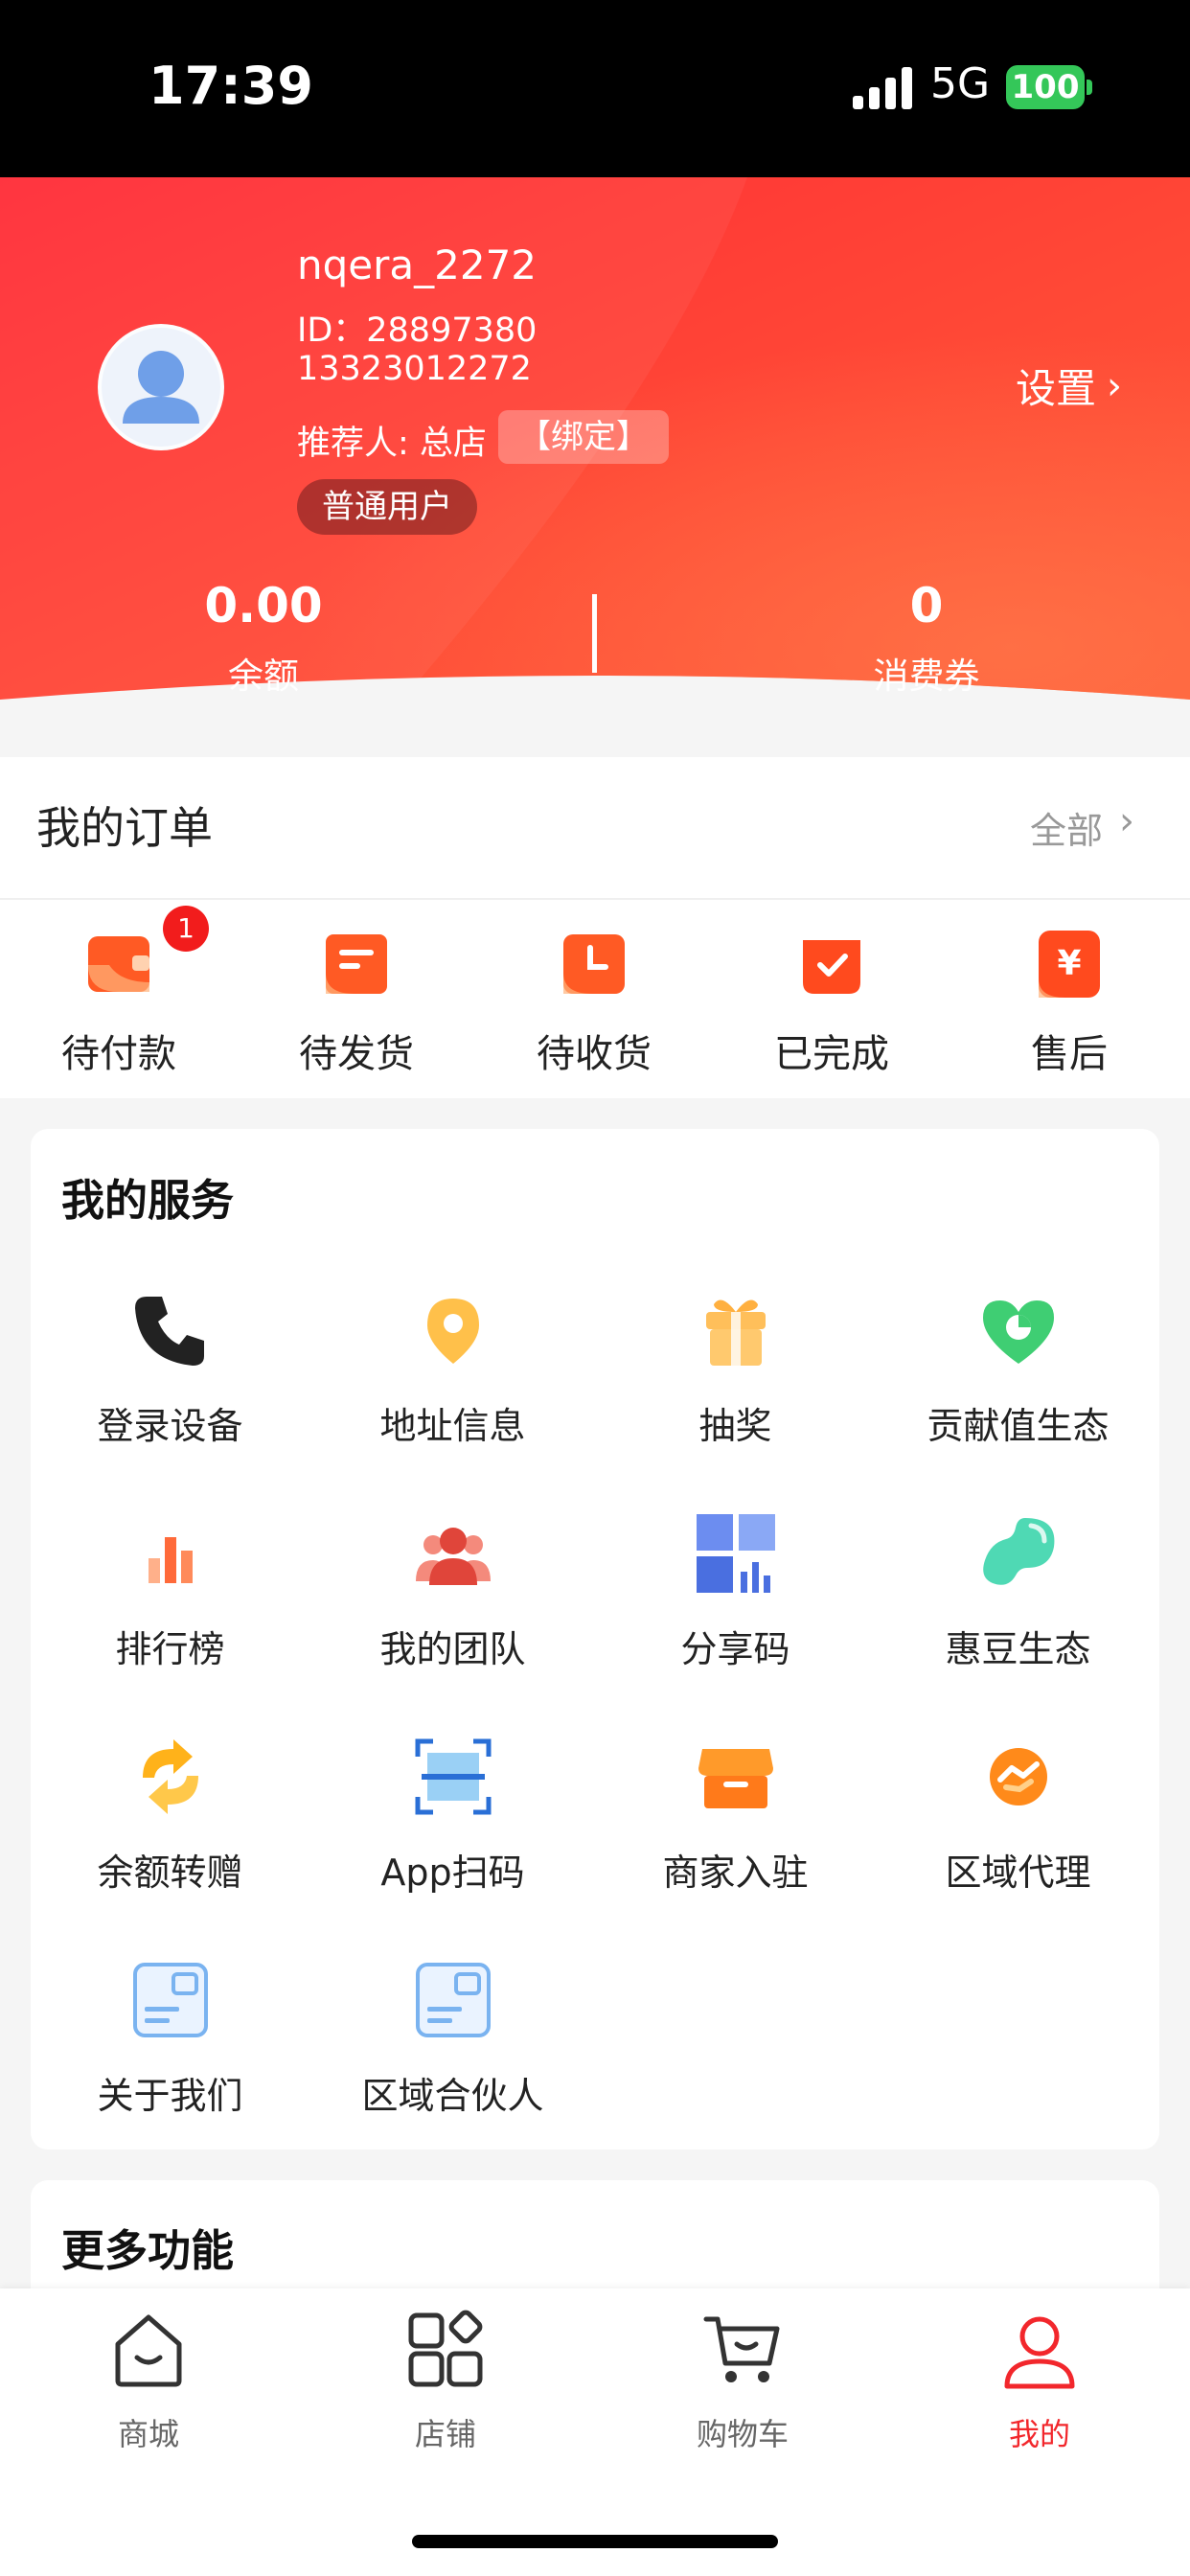  I want to click on service-regional-partner: 区域合伙人, so click(452, 2054).